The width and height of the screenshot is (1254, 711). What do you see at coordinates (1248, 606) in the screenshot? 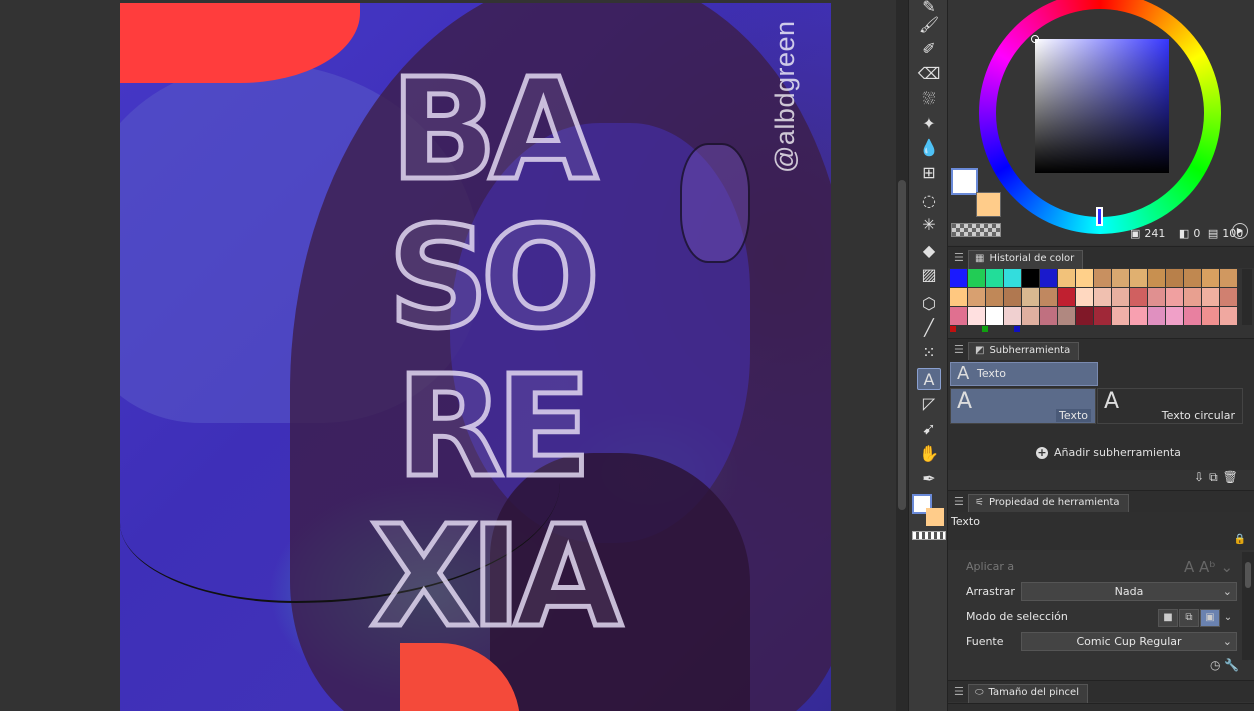
I see `tool-property-scrollbar` at bounding box center [1248, 606].